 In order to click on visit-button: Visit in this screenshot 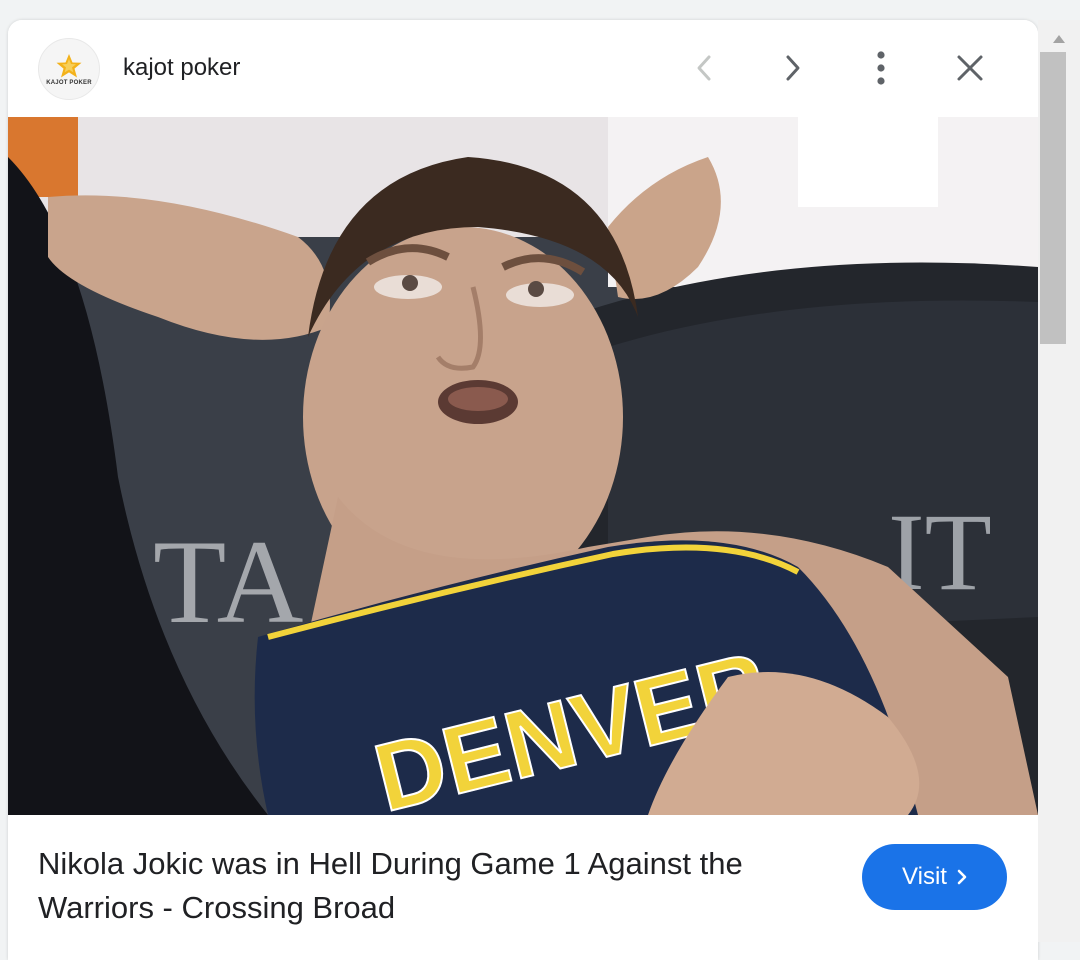, I will do `click(934, 877)`.